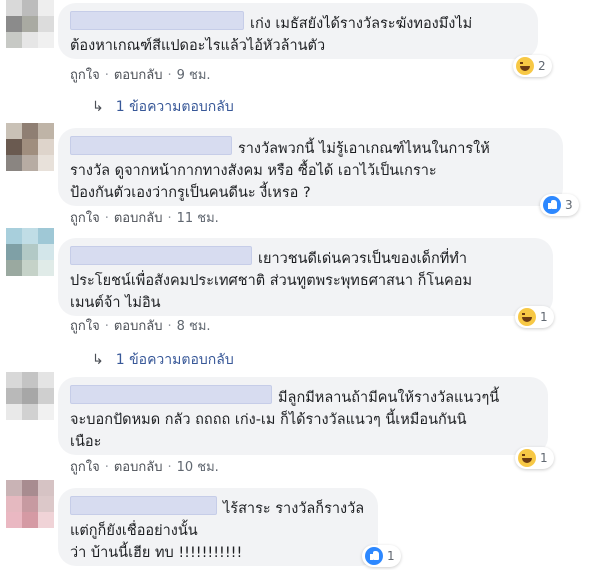 Image resolution: width=600 pixels, height=570 pixels. I want to click on comment-time: 8 ชม., so click(194, 326).